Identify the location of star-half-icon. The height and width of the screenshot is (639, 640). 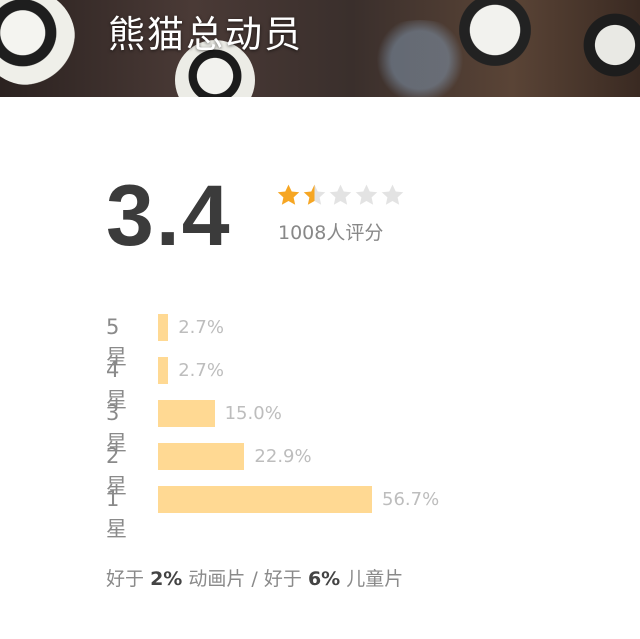
(314, 194).